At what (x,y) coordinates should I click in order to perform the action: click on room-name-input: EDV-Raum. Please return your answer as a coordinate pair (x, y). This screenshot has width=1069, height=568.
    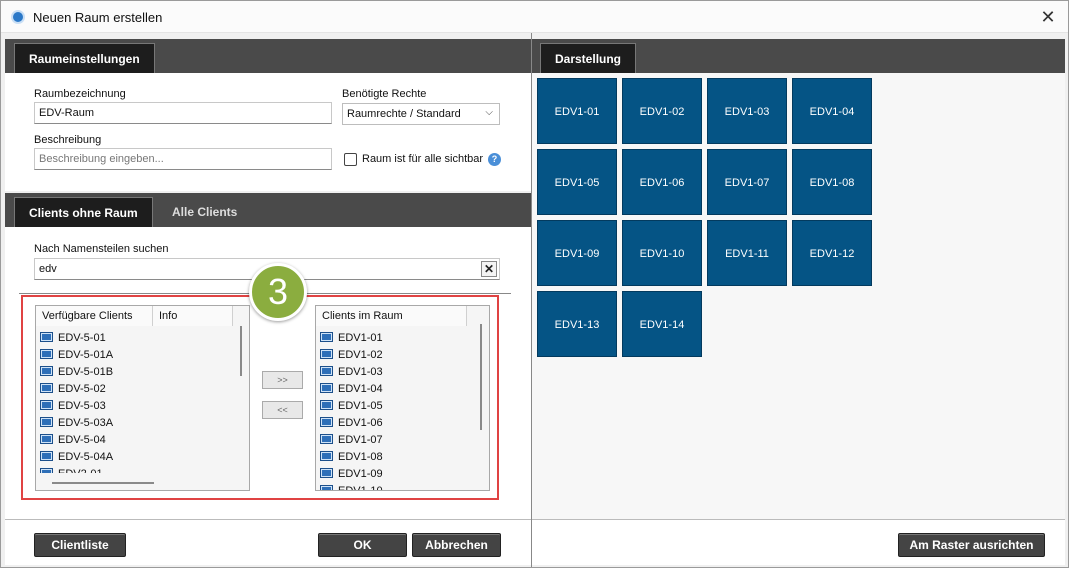
    Looking at the image, I should click on (183, 113).